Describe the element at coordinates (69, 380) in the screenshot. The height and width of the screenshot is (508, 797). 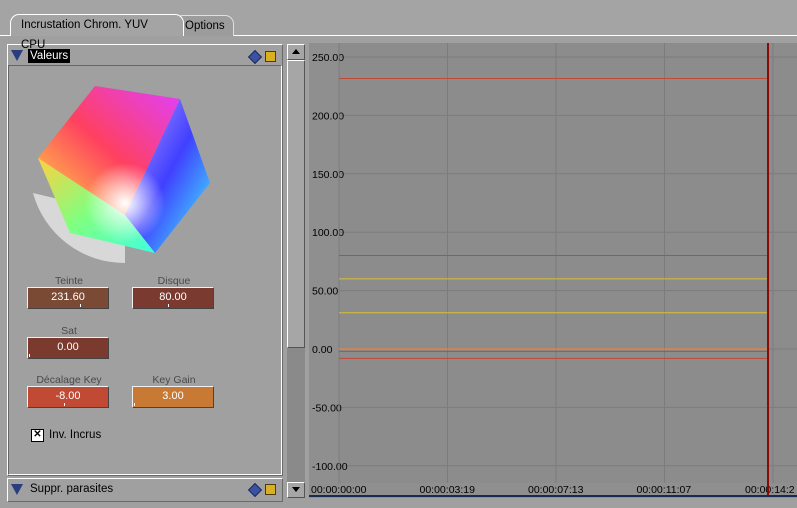
I see `decalage-key-label: Décalage Key` at that location.